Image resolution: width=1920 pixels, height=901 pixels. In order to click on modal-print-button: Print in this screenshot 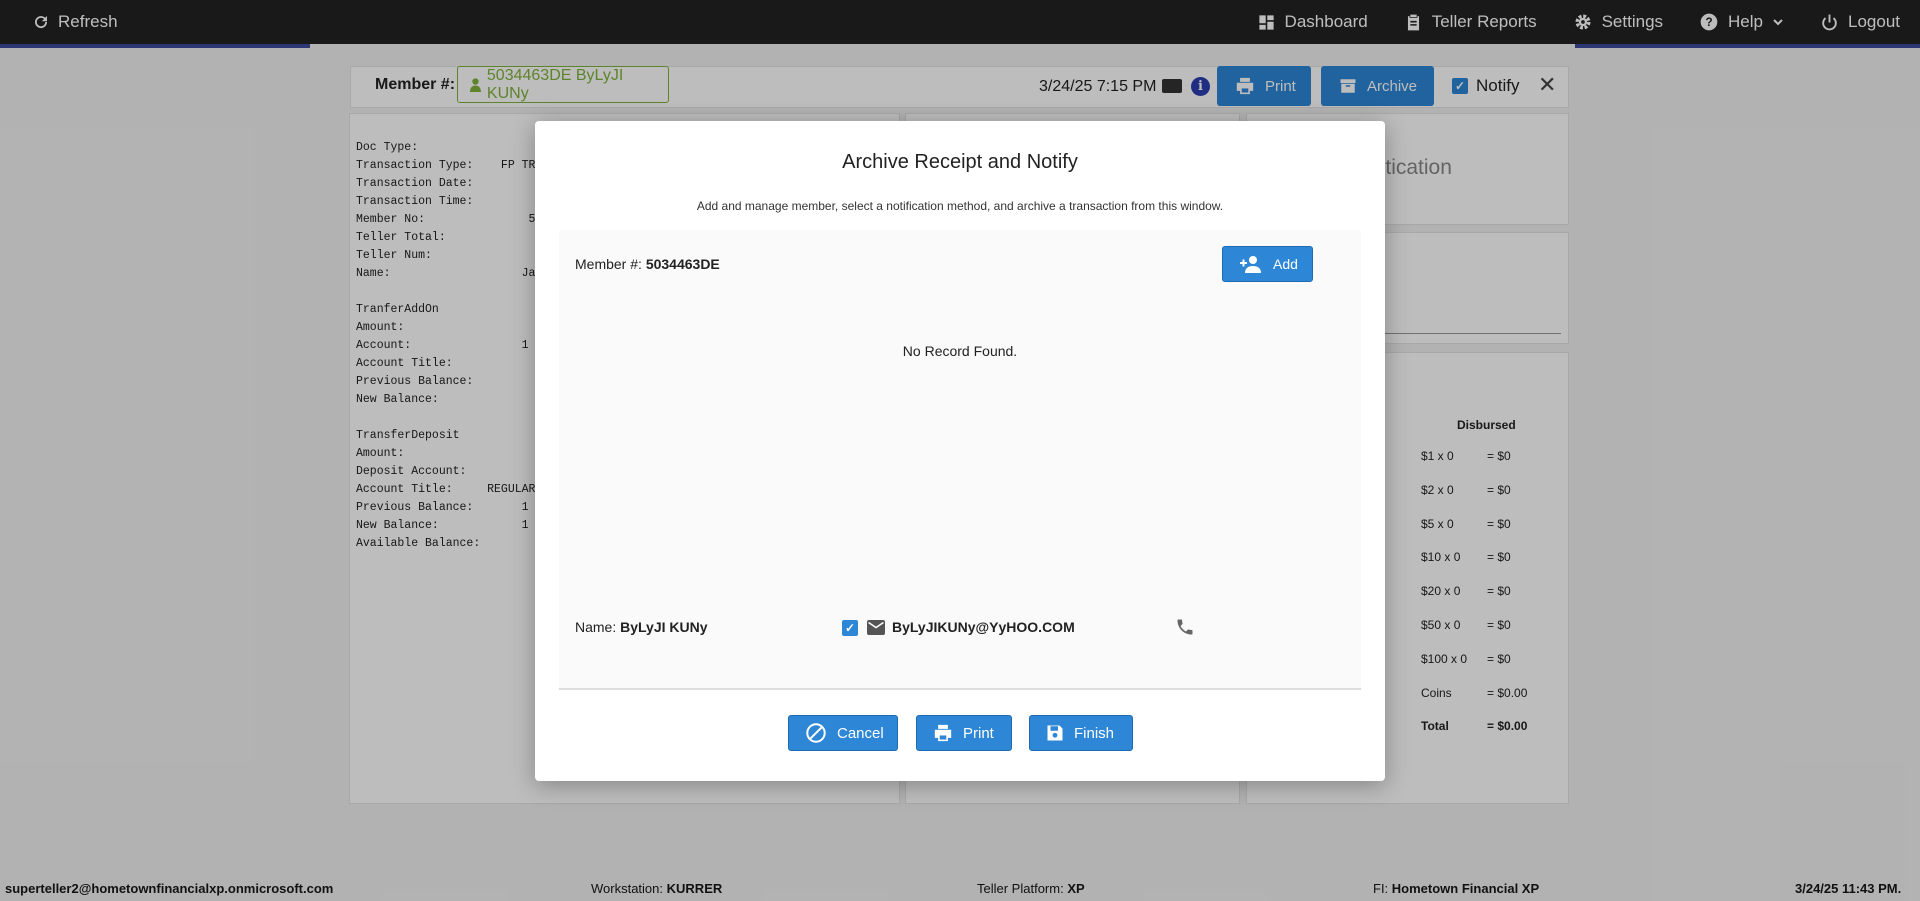, I will do `click(964, 733)`.